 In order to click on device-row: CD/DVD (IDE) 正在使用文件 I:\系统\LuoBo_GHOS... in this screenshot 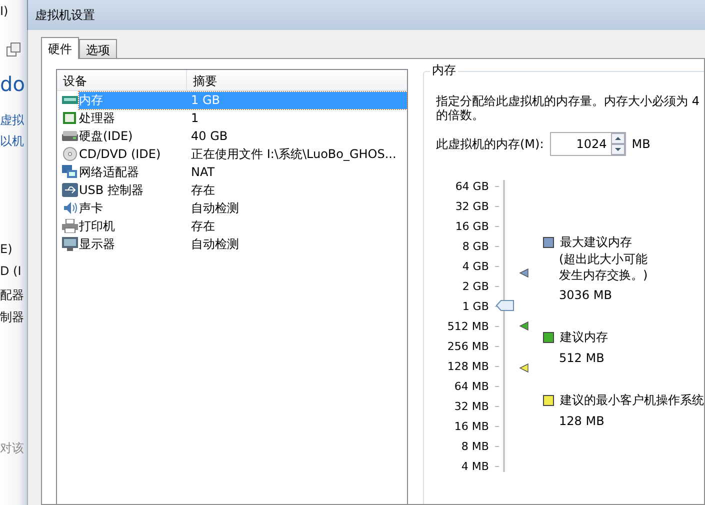, I will do `click(243, 154)`.